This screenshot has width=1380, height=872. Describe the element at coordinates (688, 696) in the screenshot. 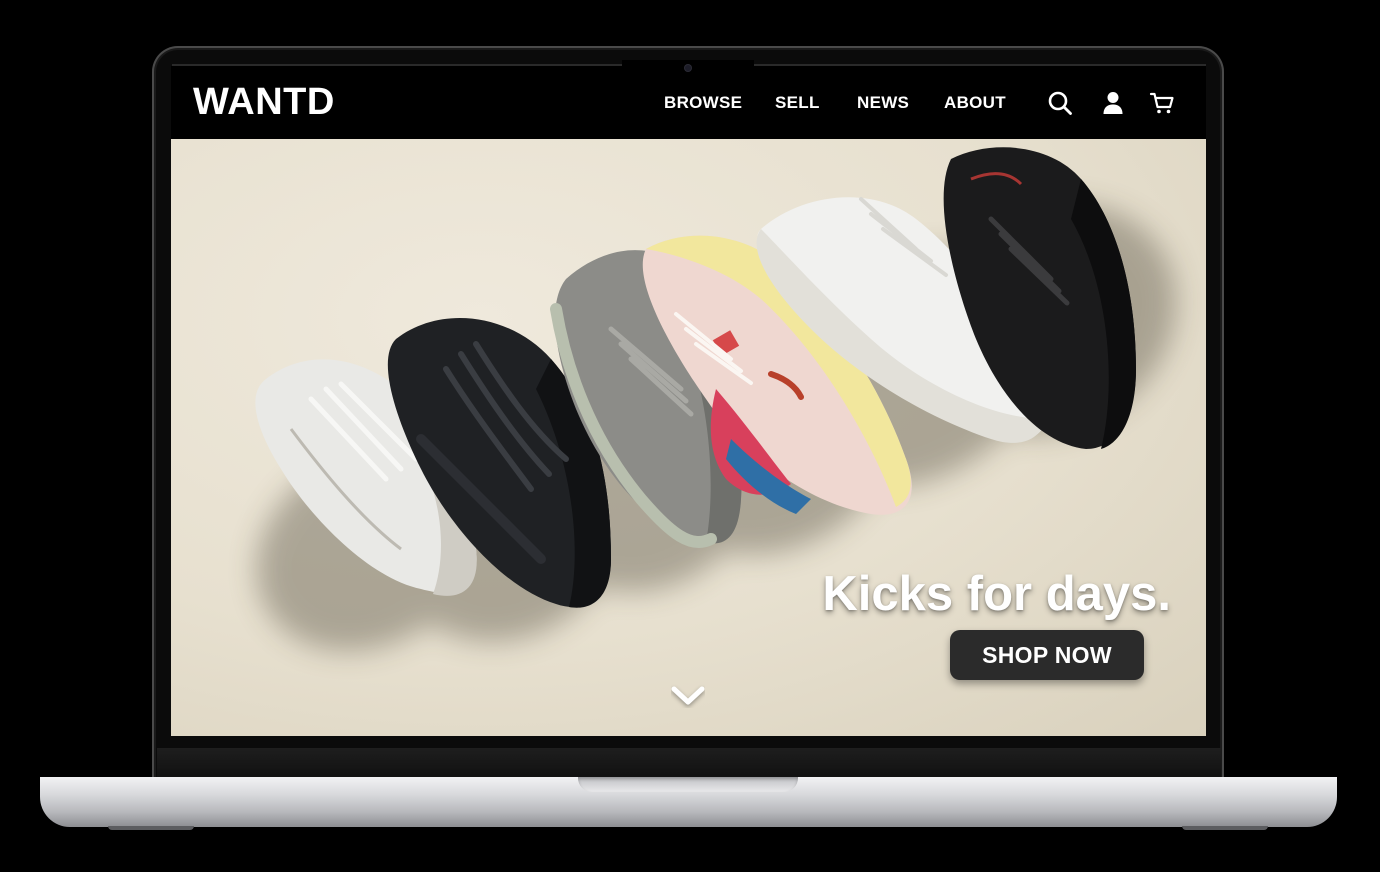

I see `chevron-down-icon` at that location.